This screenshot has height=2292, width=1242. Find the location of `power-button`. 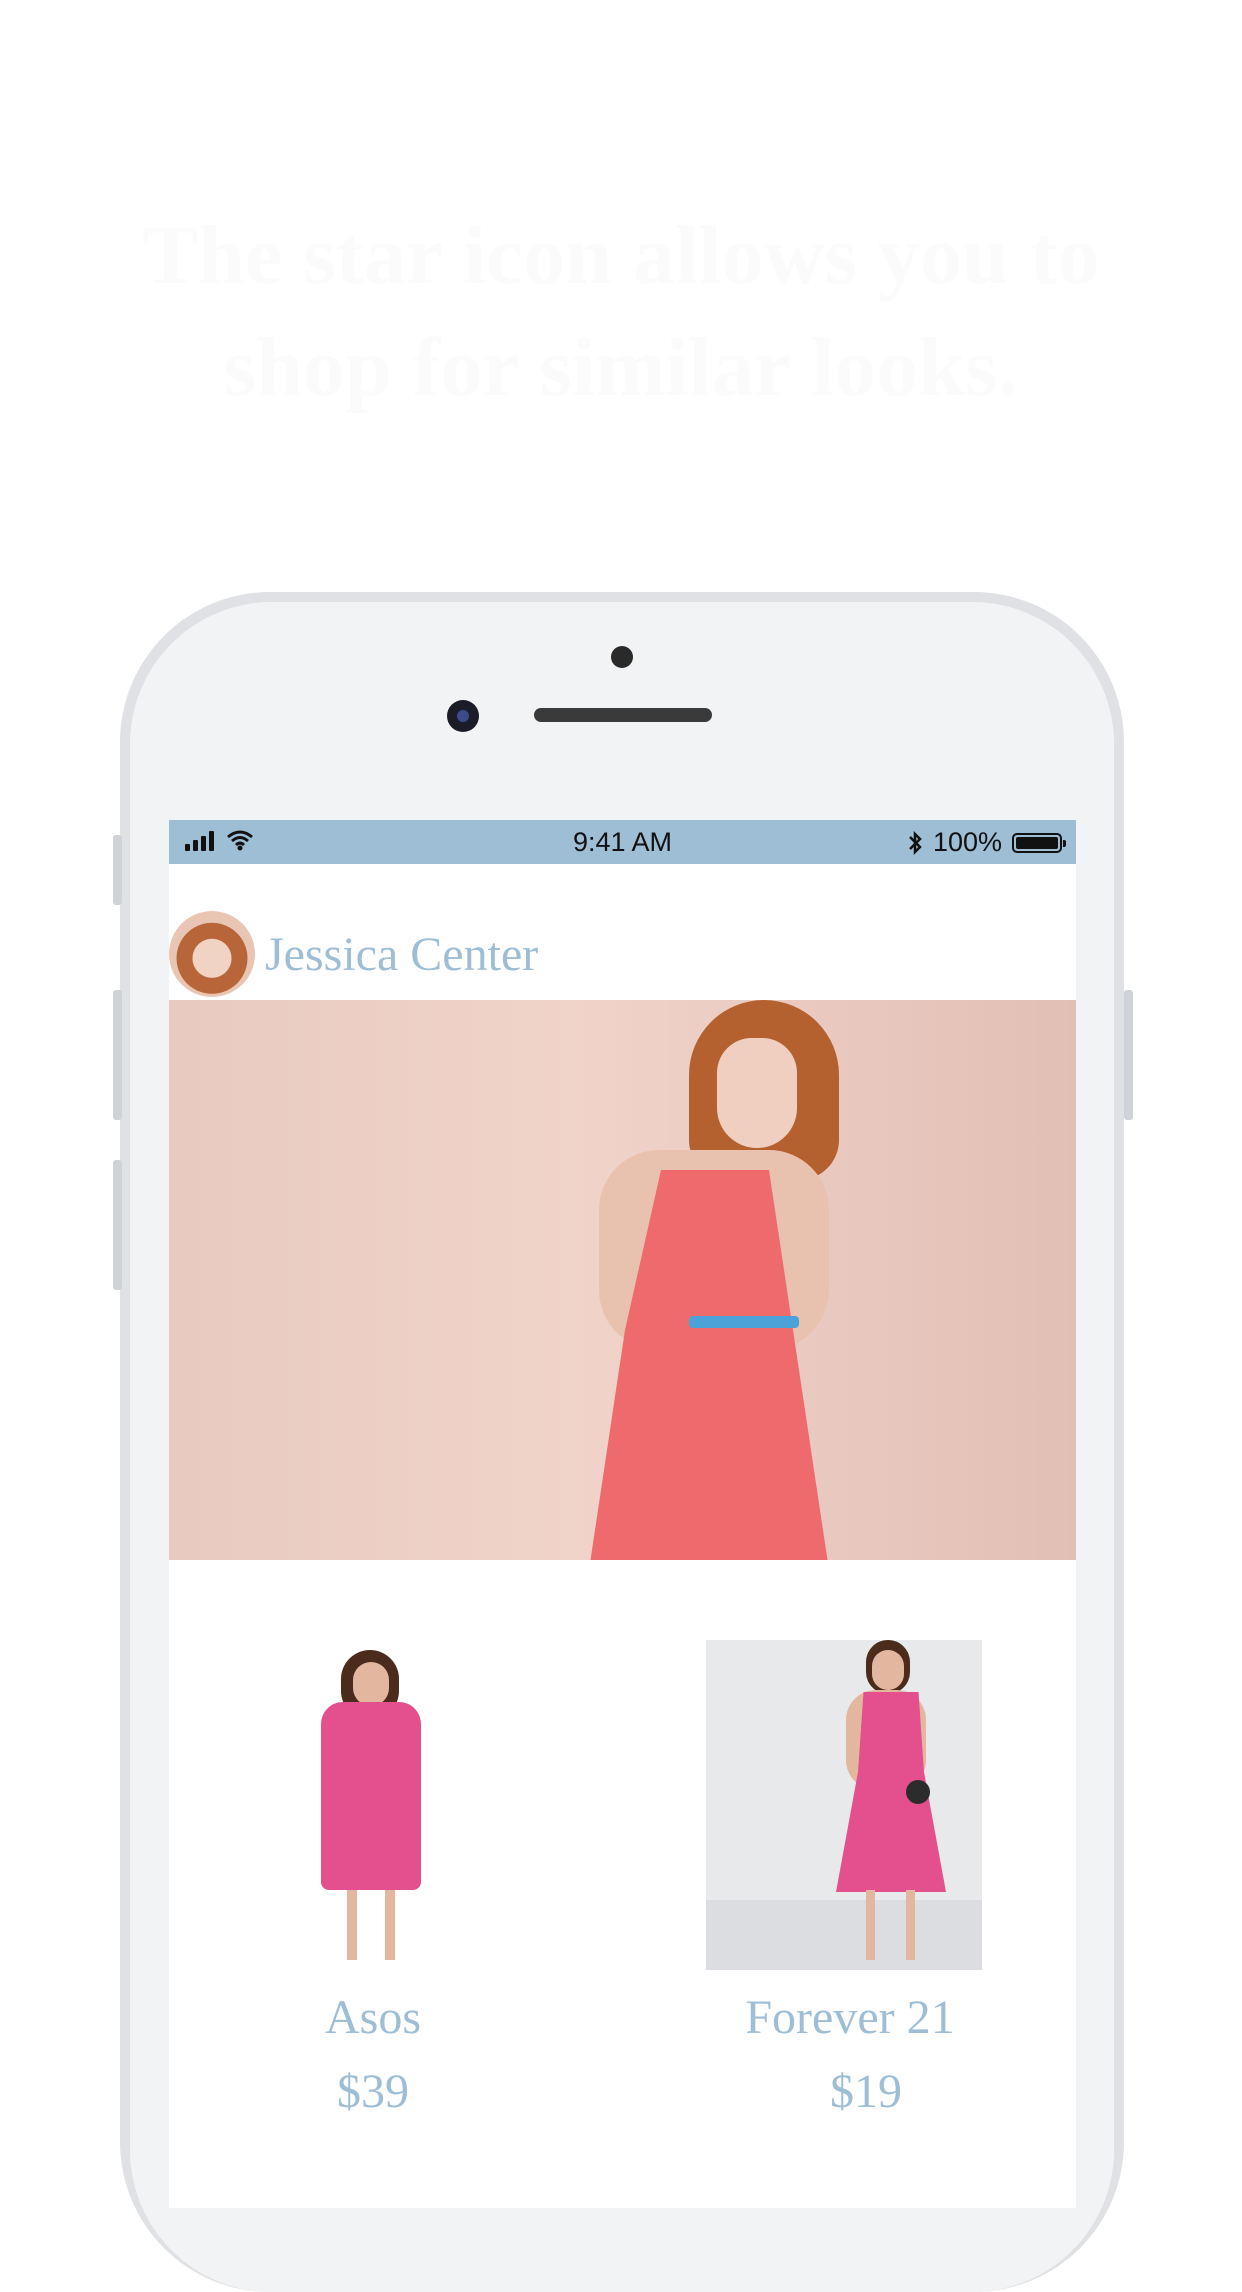

power-button is located at coordinates (1128, 1055).